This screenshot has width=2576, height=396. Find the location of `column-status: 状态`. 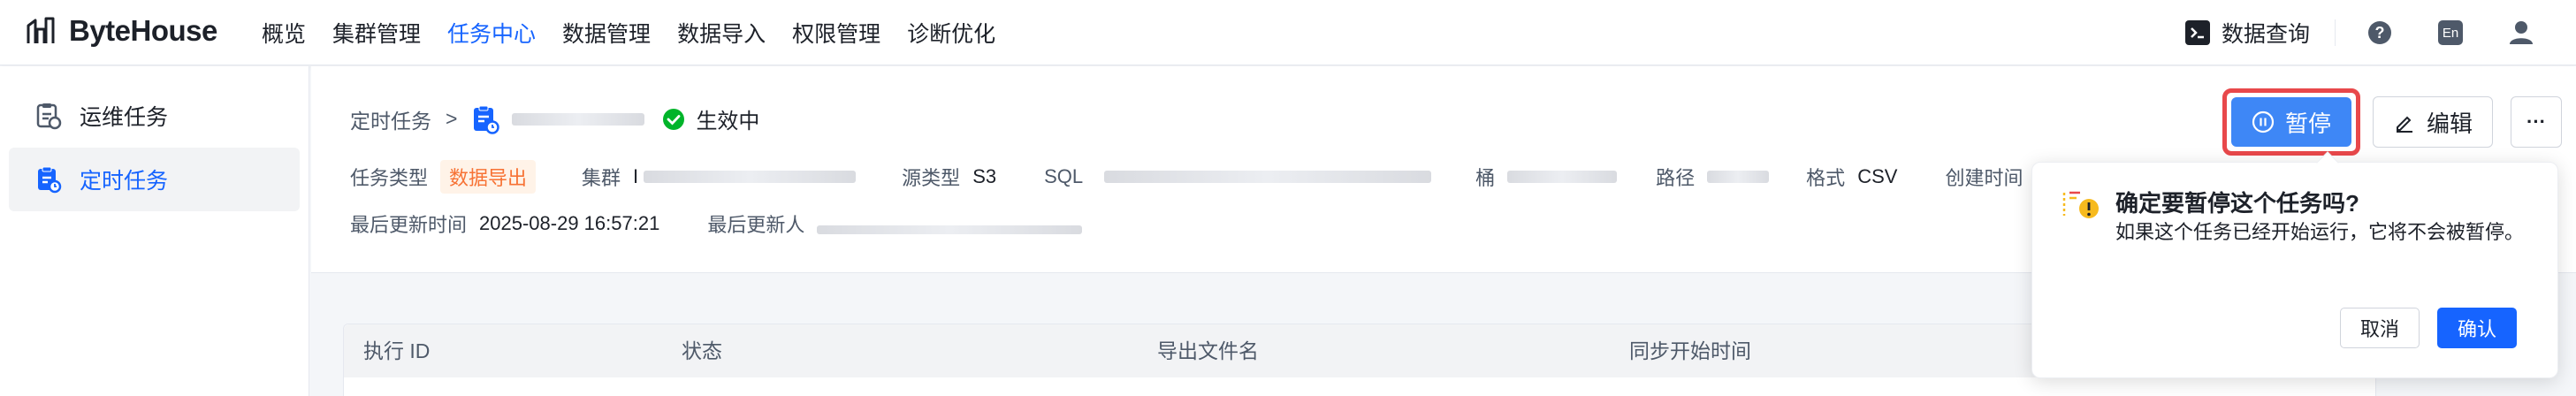

column-status: 状态 is located at coordinates (702, 350).